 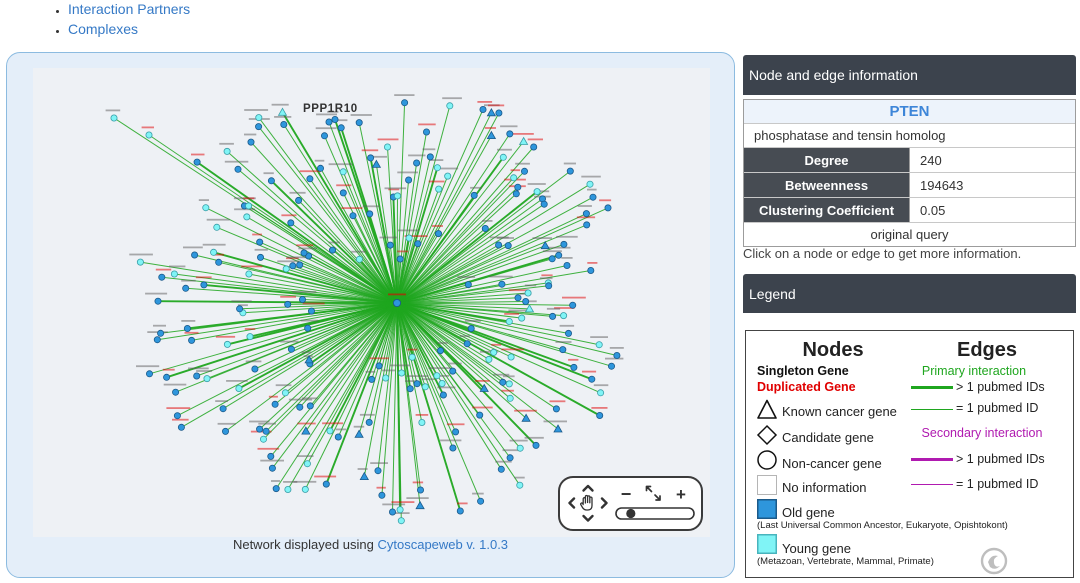 What do you see at coordinates (103, 29) in the screenshot?
I see `complexes-link: Complexes` at bounding box center [103, 29].